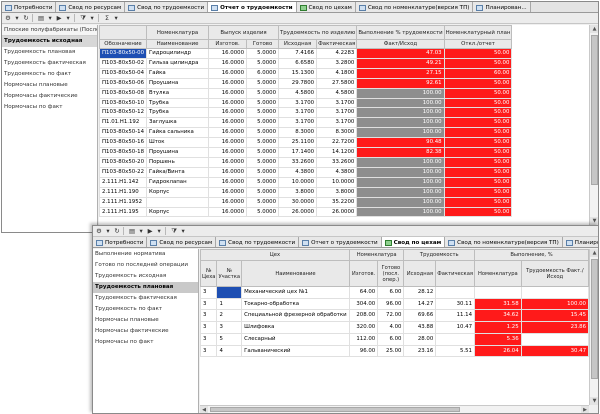  What do you see at coordinates (585, 409) in the screenshot?
I see `scroll-right-icon: ▶` at bounding box center [585, 409].